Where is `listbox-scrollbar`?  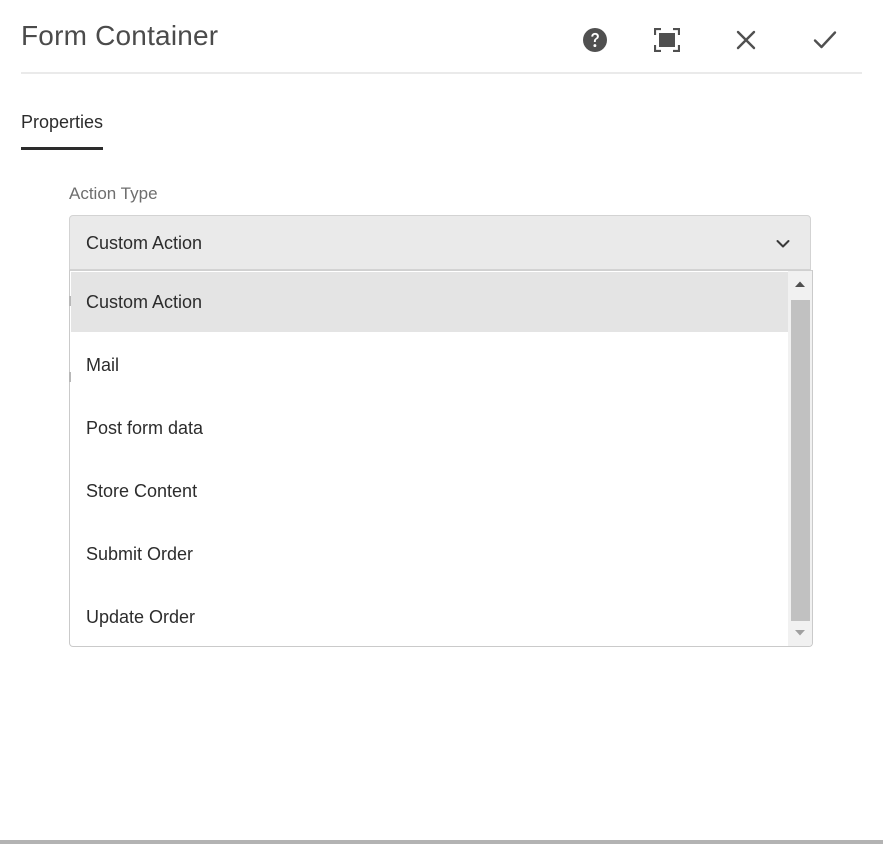 listbox-scrollbar is located at coordinates (800, 458).